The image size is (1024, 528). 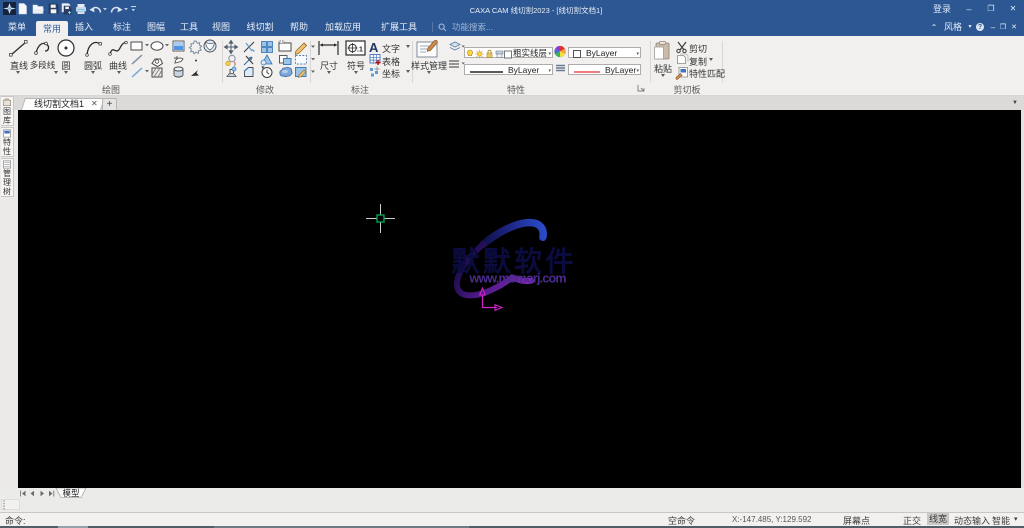 I want to click on svg-text: A, so click(x=374, y=47).